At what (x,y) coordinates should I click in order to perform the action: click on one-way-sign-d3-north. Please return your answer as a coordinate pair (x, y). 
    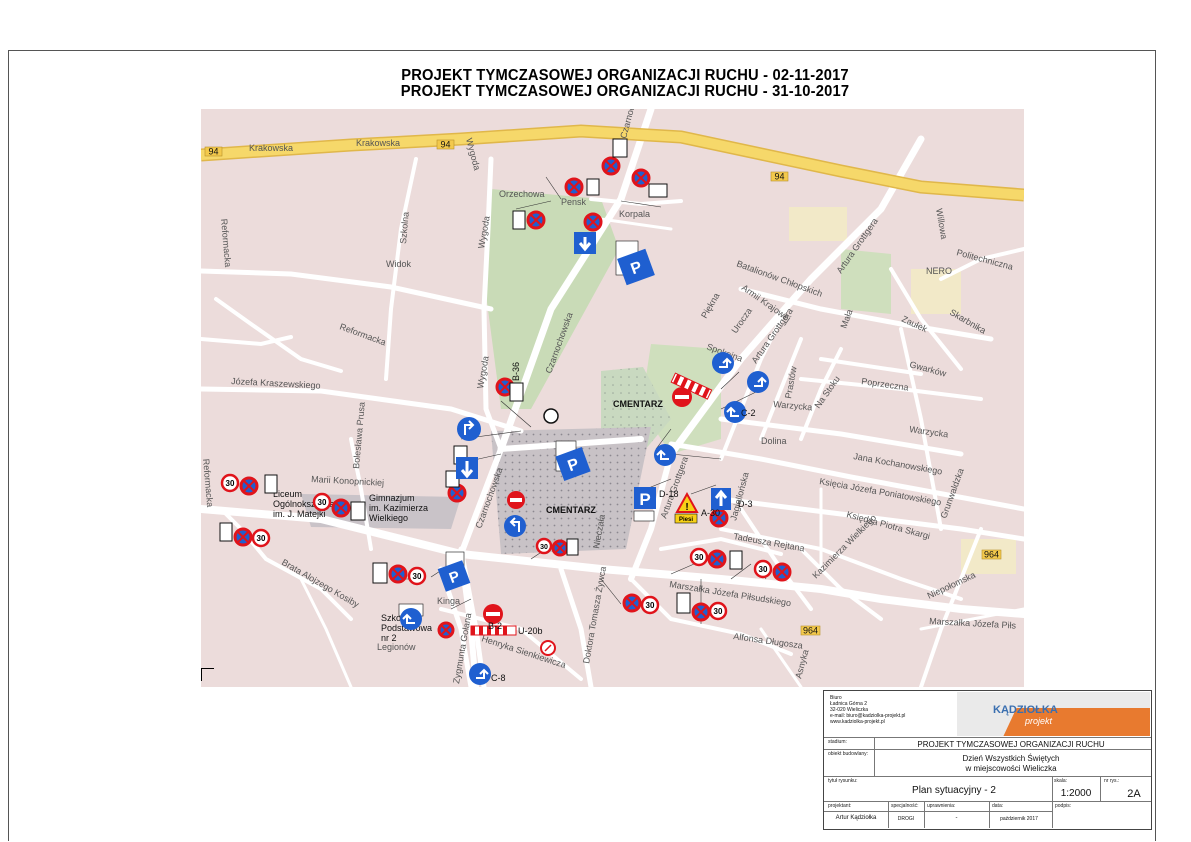
    Looking at the image, I should click on (585, 243).